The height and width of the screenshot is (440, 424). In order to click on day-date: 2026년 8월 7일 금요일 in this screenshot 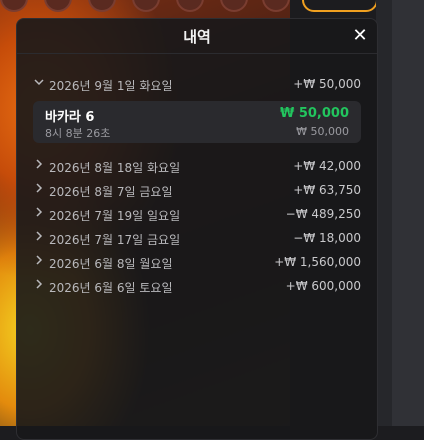, I will do `click(111, 192)`.